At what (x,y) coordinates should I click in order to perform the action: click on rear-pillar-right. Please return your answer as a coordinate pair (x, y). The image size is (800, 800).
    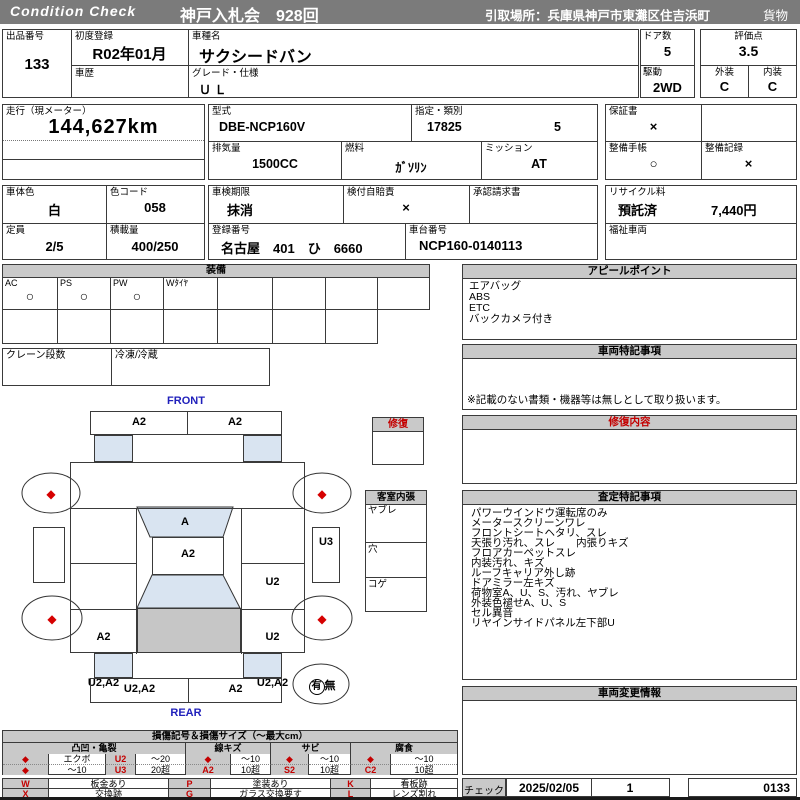
    Looking at the image, I should click on (262, 665).